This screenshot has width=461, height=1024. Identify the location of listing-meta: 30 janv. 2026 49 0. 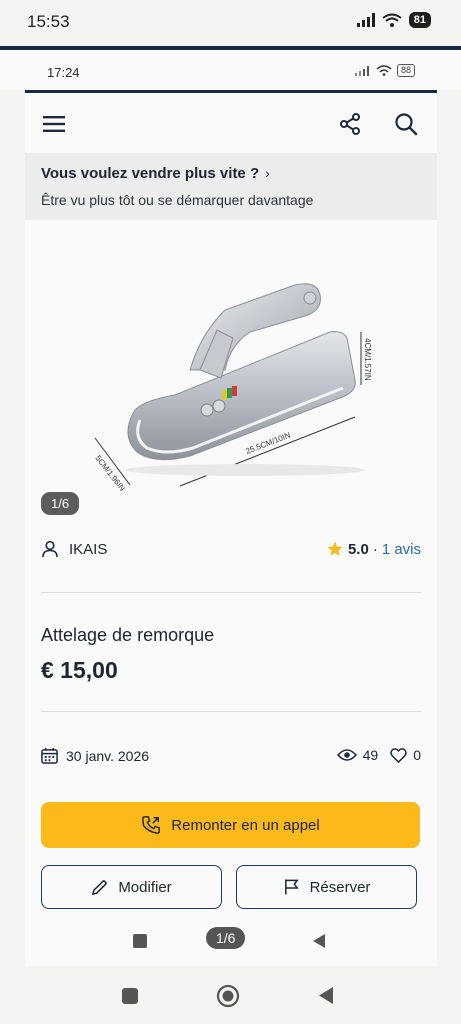
(231, 758).